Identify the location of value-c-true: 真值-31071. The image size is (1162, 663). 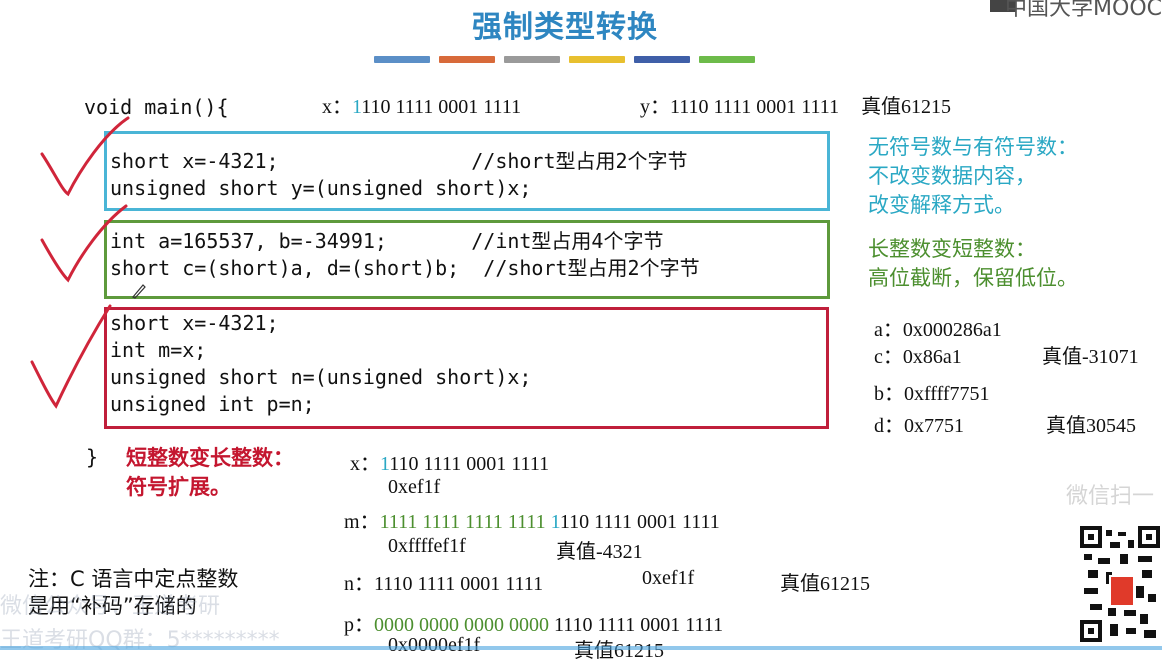
(1090, 357).